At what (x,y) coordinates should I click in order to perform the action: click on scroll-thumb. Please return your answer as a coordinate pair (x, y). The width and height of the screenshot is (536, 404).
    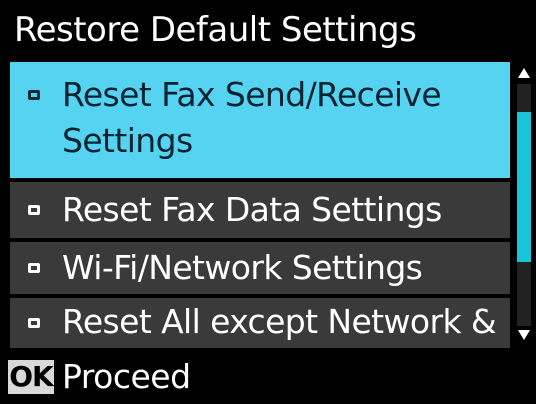
    Looking at the image, I should click on (524, 187).